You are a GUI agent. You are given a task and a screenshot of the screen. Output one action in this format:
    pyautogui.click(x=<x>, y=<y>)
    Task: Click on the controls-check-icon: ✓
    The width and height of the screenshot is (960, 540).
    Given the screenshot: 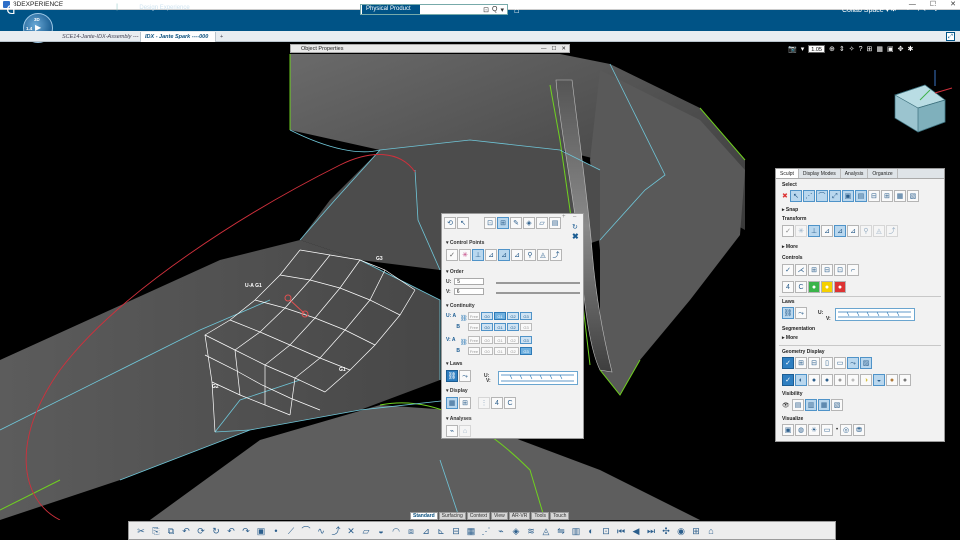 What is the action you would take?
    pyautogui.click(x=788, y=270)
    